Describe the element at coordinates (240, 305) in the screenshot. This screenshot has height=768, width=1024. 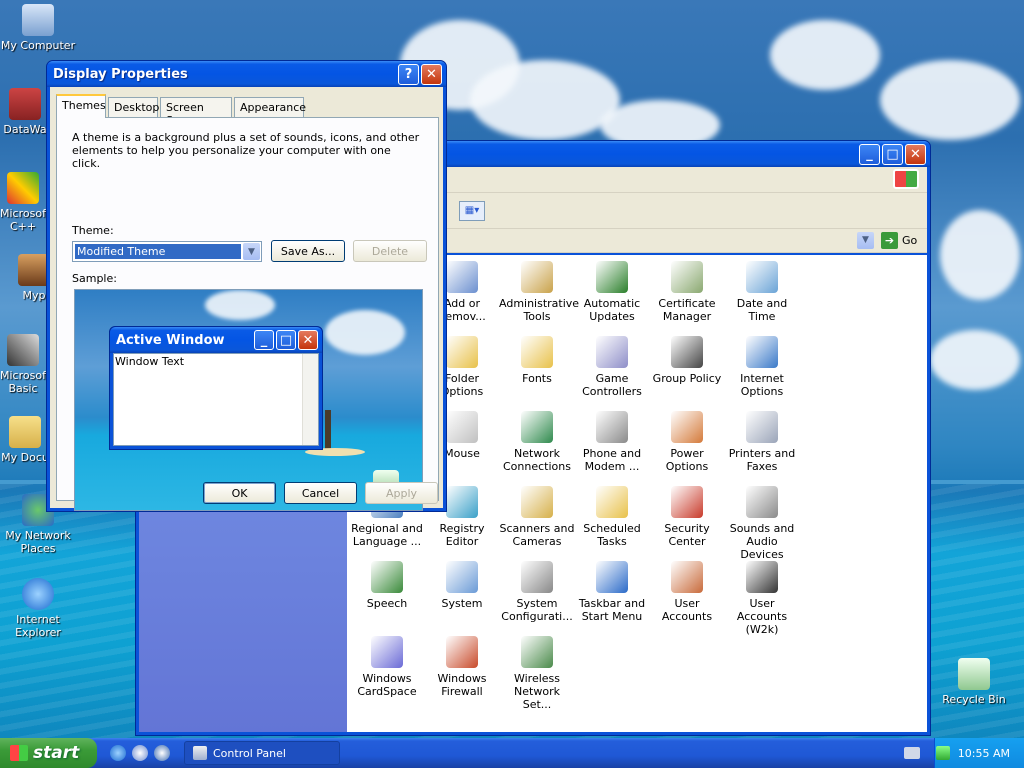
I see `sample-cloud` at that location.